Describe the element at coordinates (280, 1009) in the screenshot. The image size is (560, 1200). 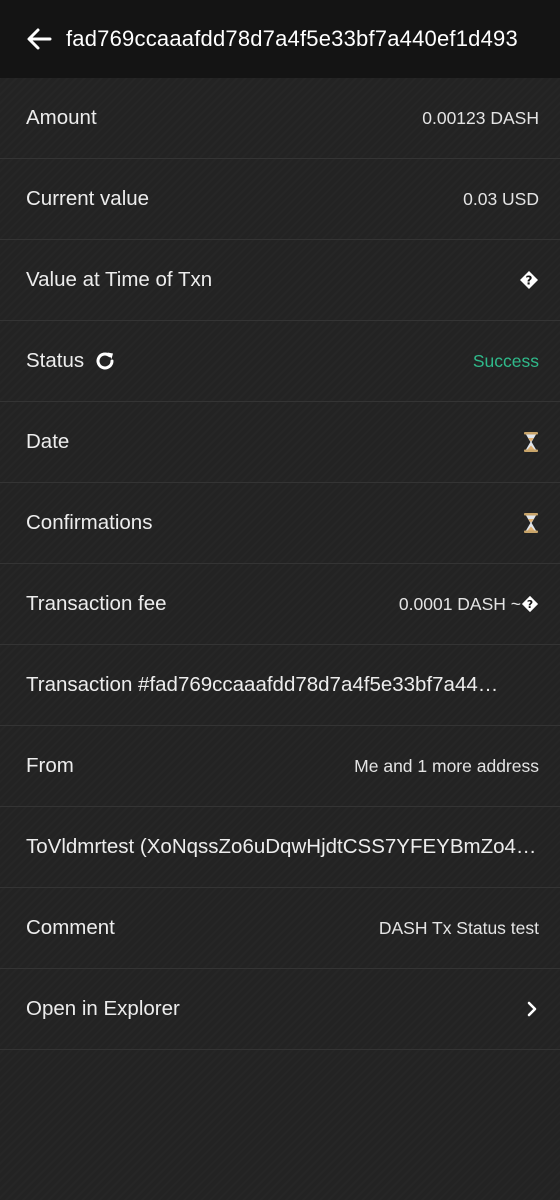
I see `open-in-explorer-button: Open in Explorer` at that location.